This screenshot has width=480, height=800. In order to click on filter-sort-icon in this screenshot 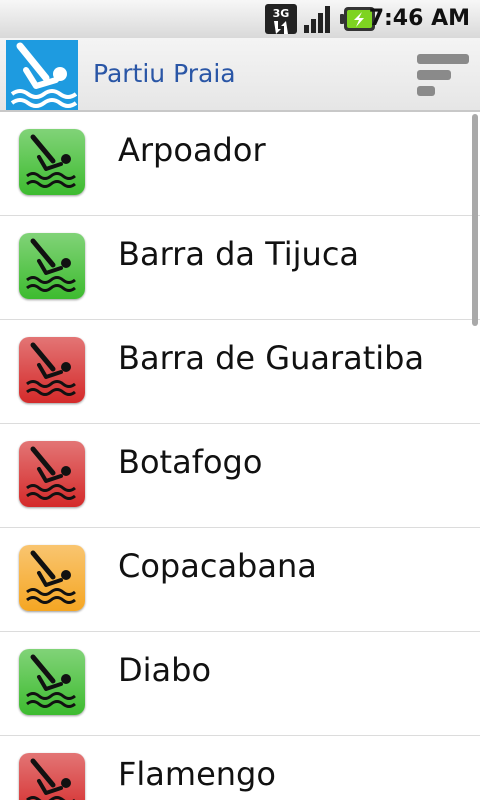, I will do `click(443, 76)`.